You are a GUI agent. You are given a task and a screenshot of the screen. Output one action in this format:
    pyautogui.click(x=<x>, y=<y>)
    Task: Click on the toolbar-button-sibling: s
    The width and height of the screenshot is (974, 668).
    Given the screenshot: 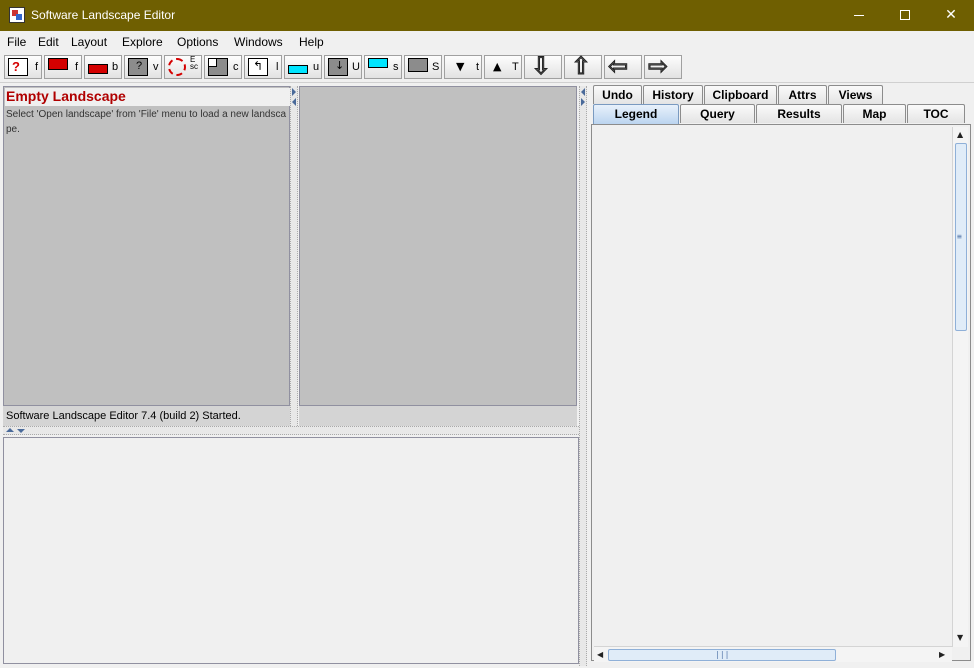 What is the action you would take?
    pyautogui.click(x=383, y=67)
    